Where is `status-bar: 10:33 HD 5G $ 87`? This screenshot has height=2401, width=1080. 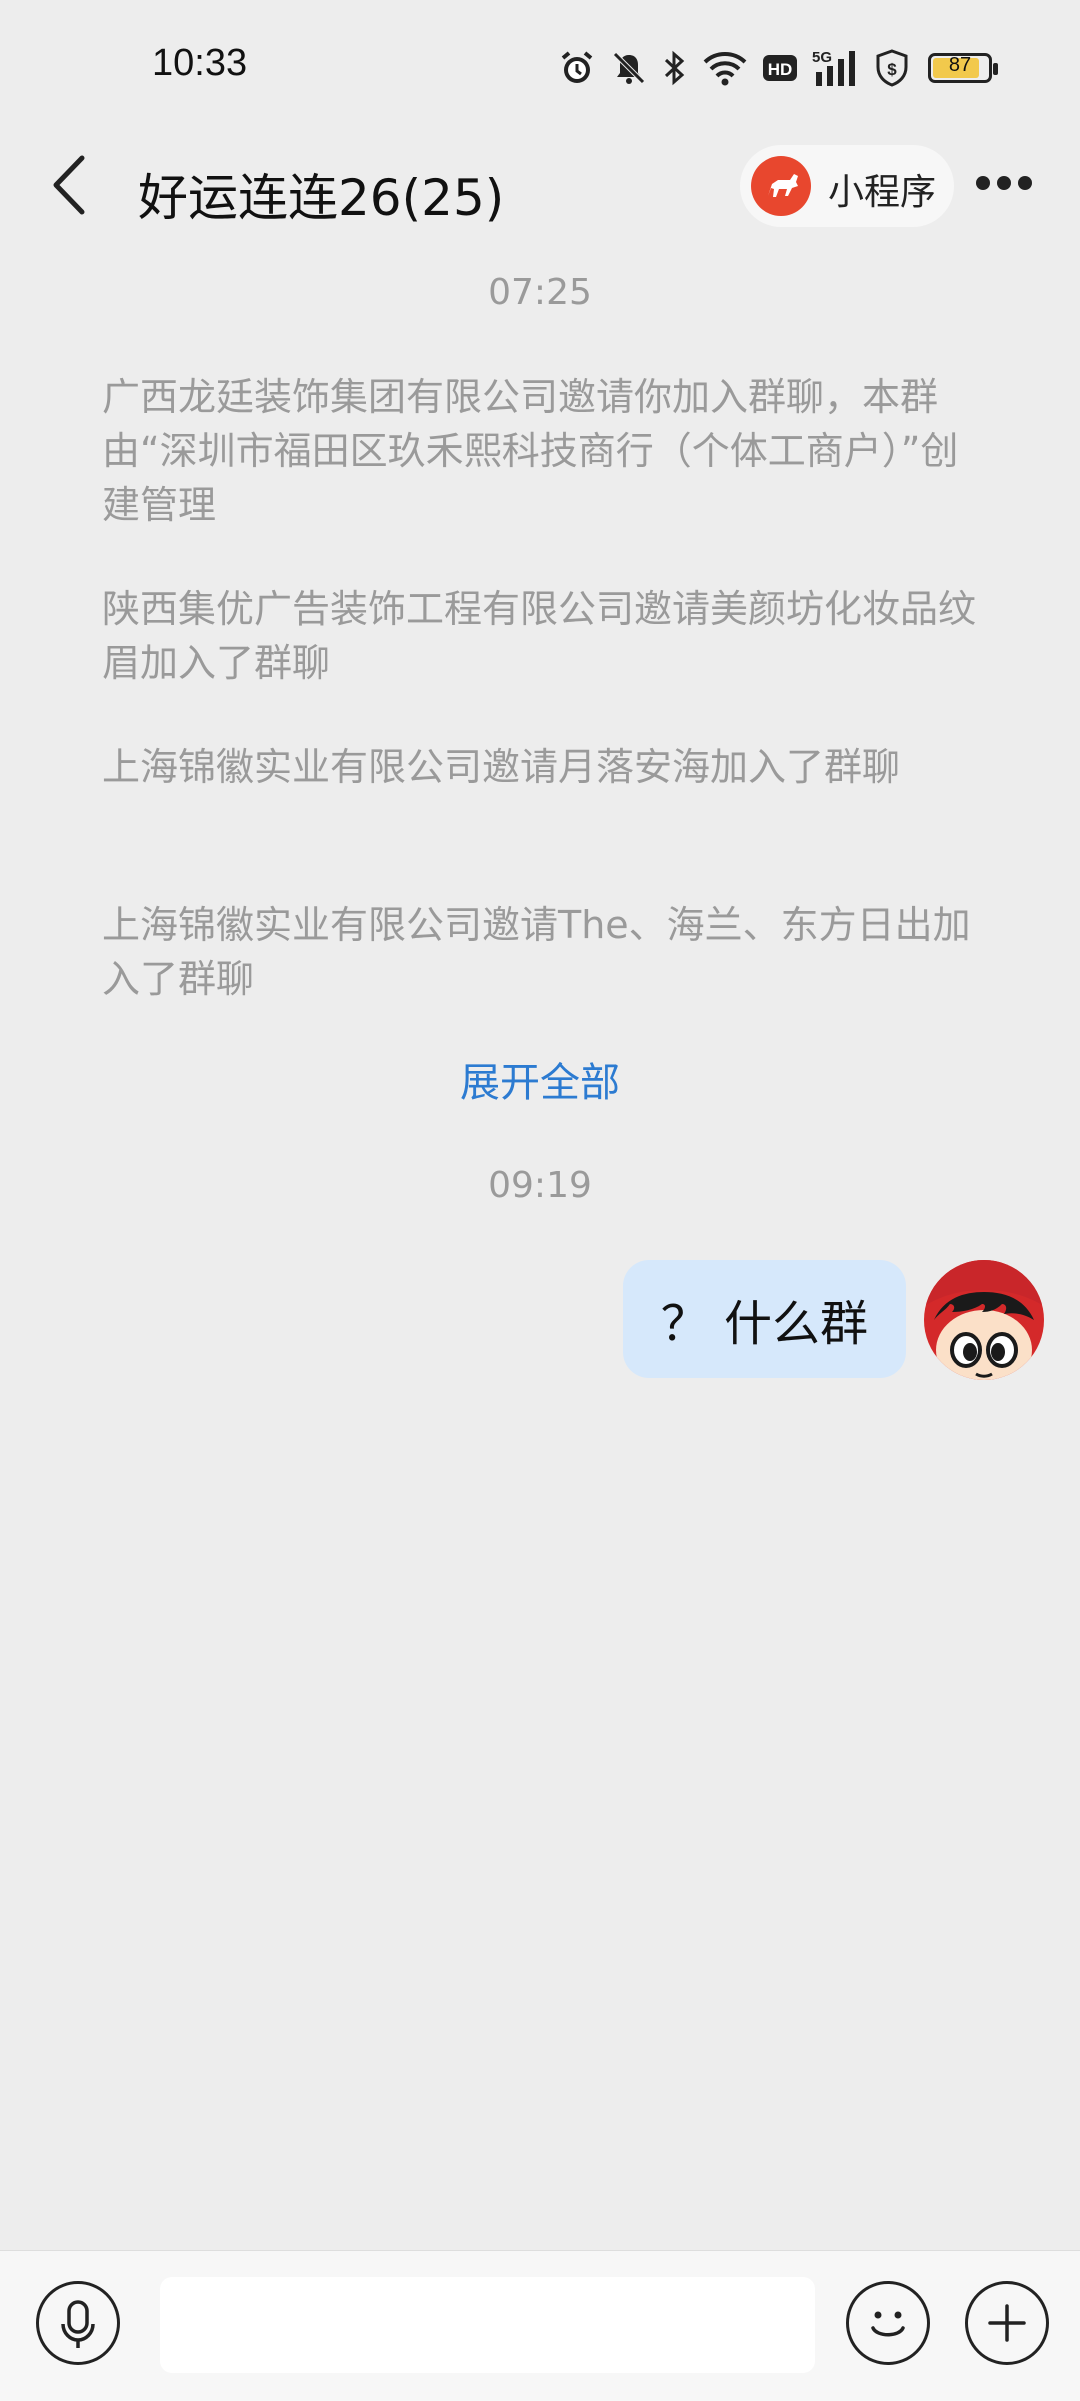
status-bar: 10:33 HD 5G $ 87 is located at coordinates (540, 65).